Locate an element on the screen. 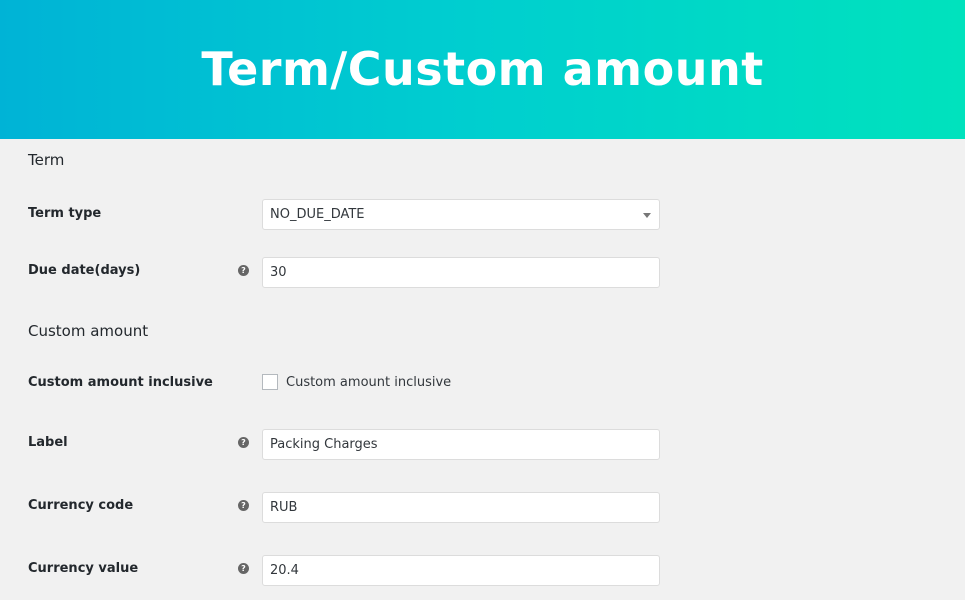 Image resolution: width=965 pixels, height=600 pixels. label-input: Packing Charges is located at coordinates (461, 444).